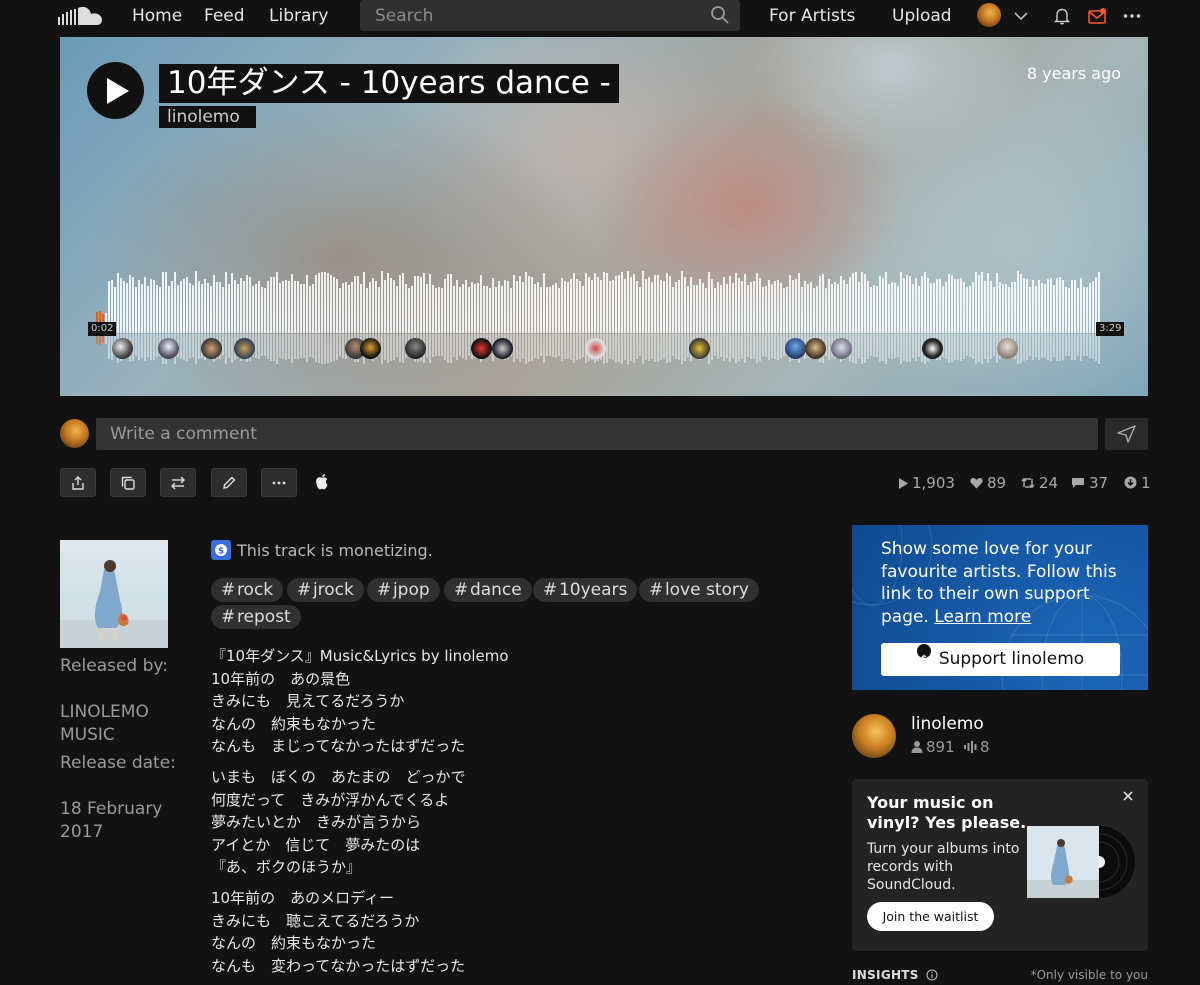  I want to click on tag-10years: # 10years, so click(585, 590).